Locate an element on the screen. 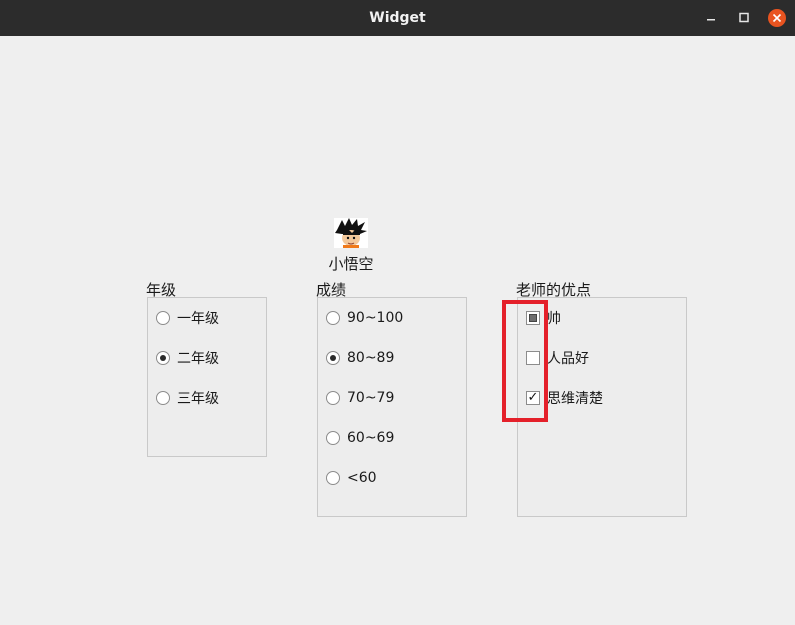 The width and height of the screenshot is (795, 625). window-title: Widget is located at coordinates (397, 18).